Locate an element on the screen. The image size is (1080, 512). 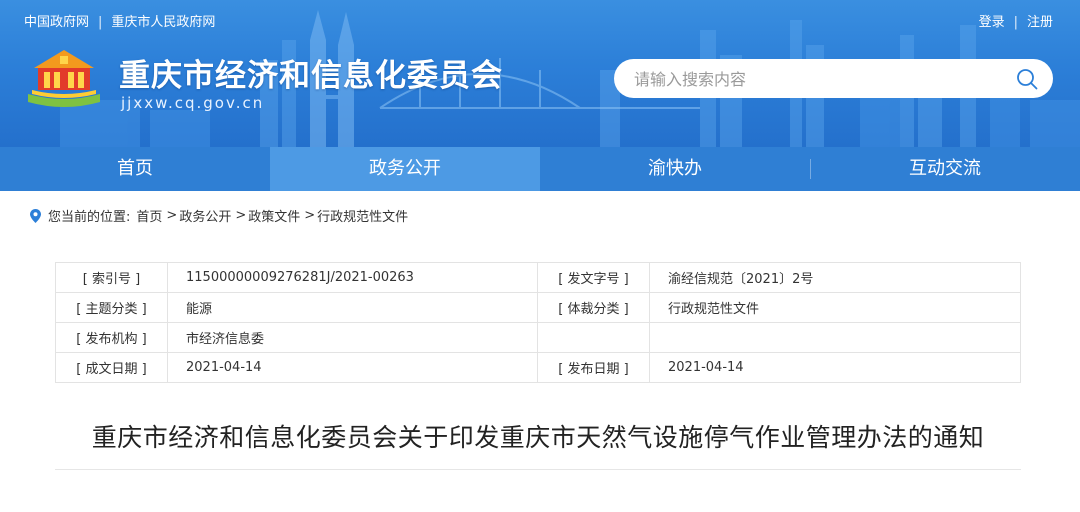
meta-label-doc-number: [ 发文字号 ] is located at coordinates (593, 277).